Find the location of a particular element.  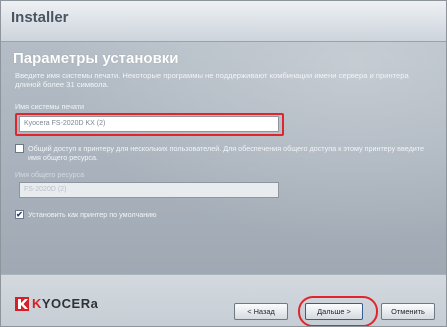

default-printer-label: Установить как принтер по умолчанию is located at coordinates (92, 214).